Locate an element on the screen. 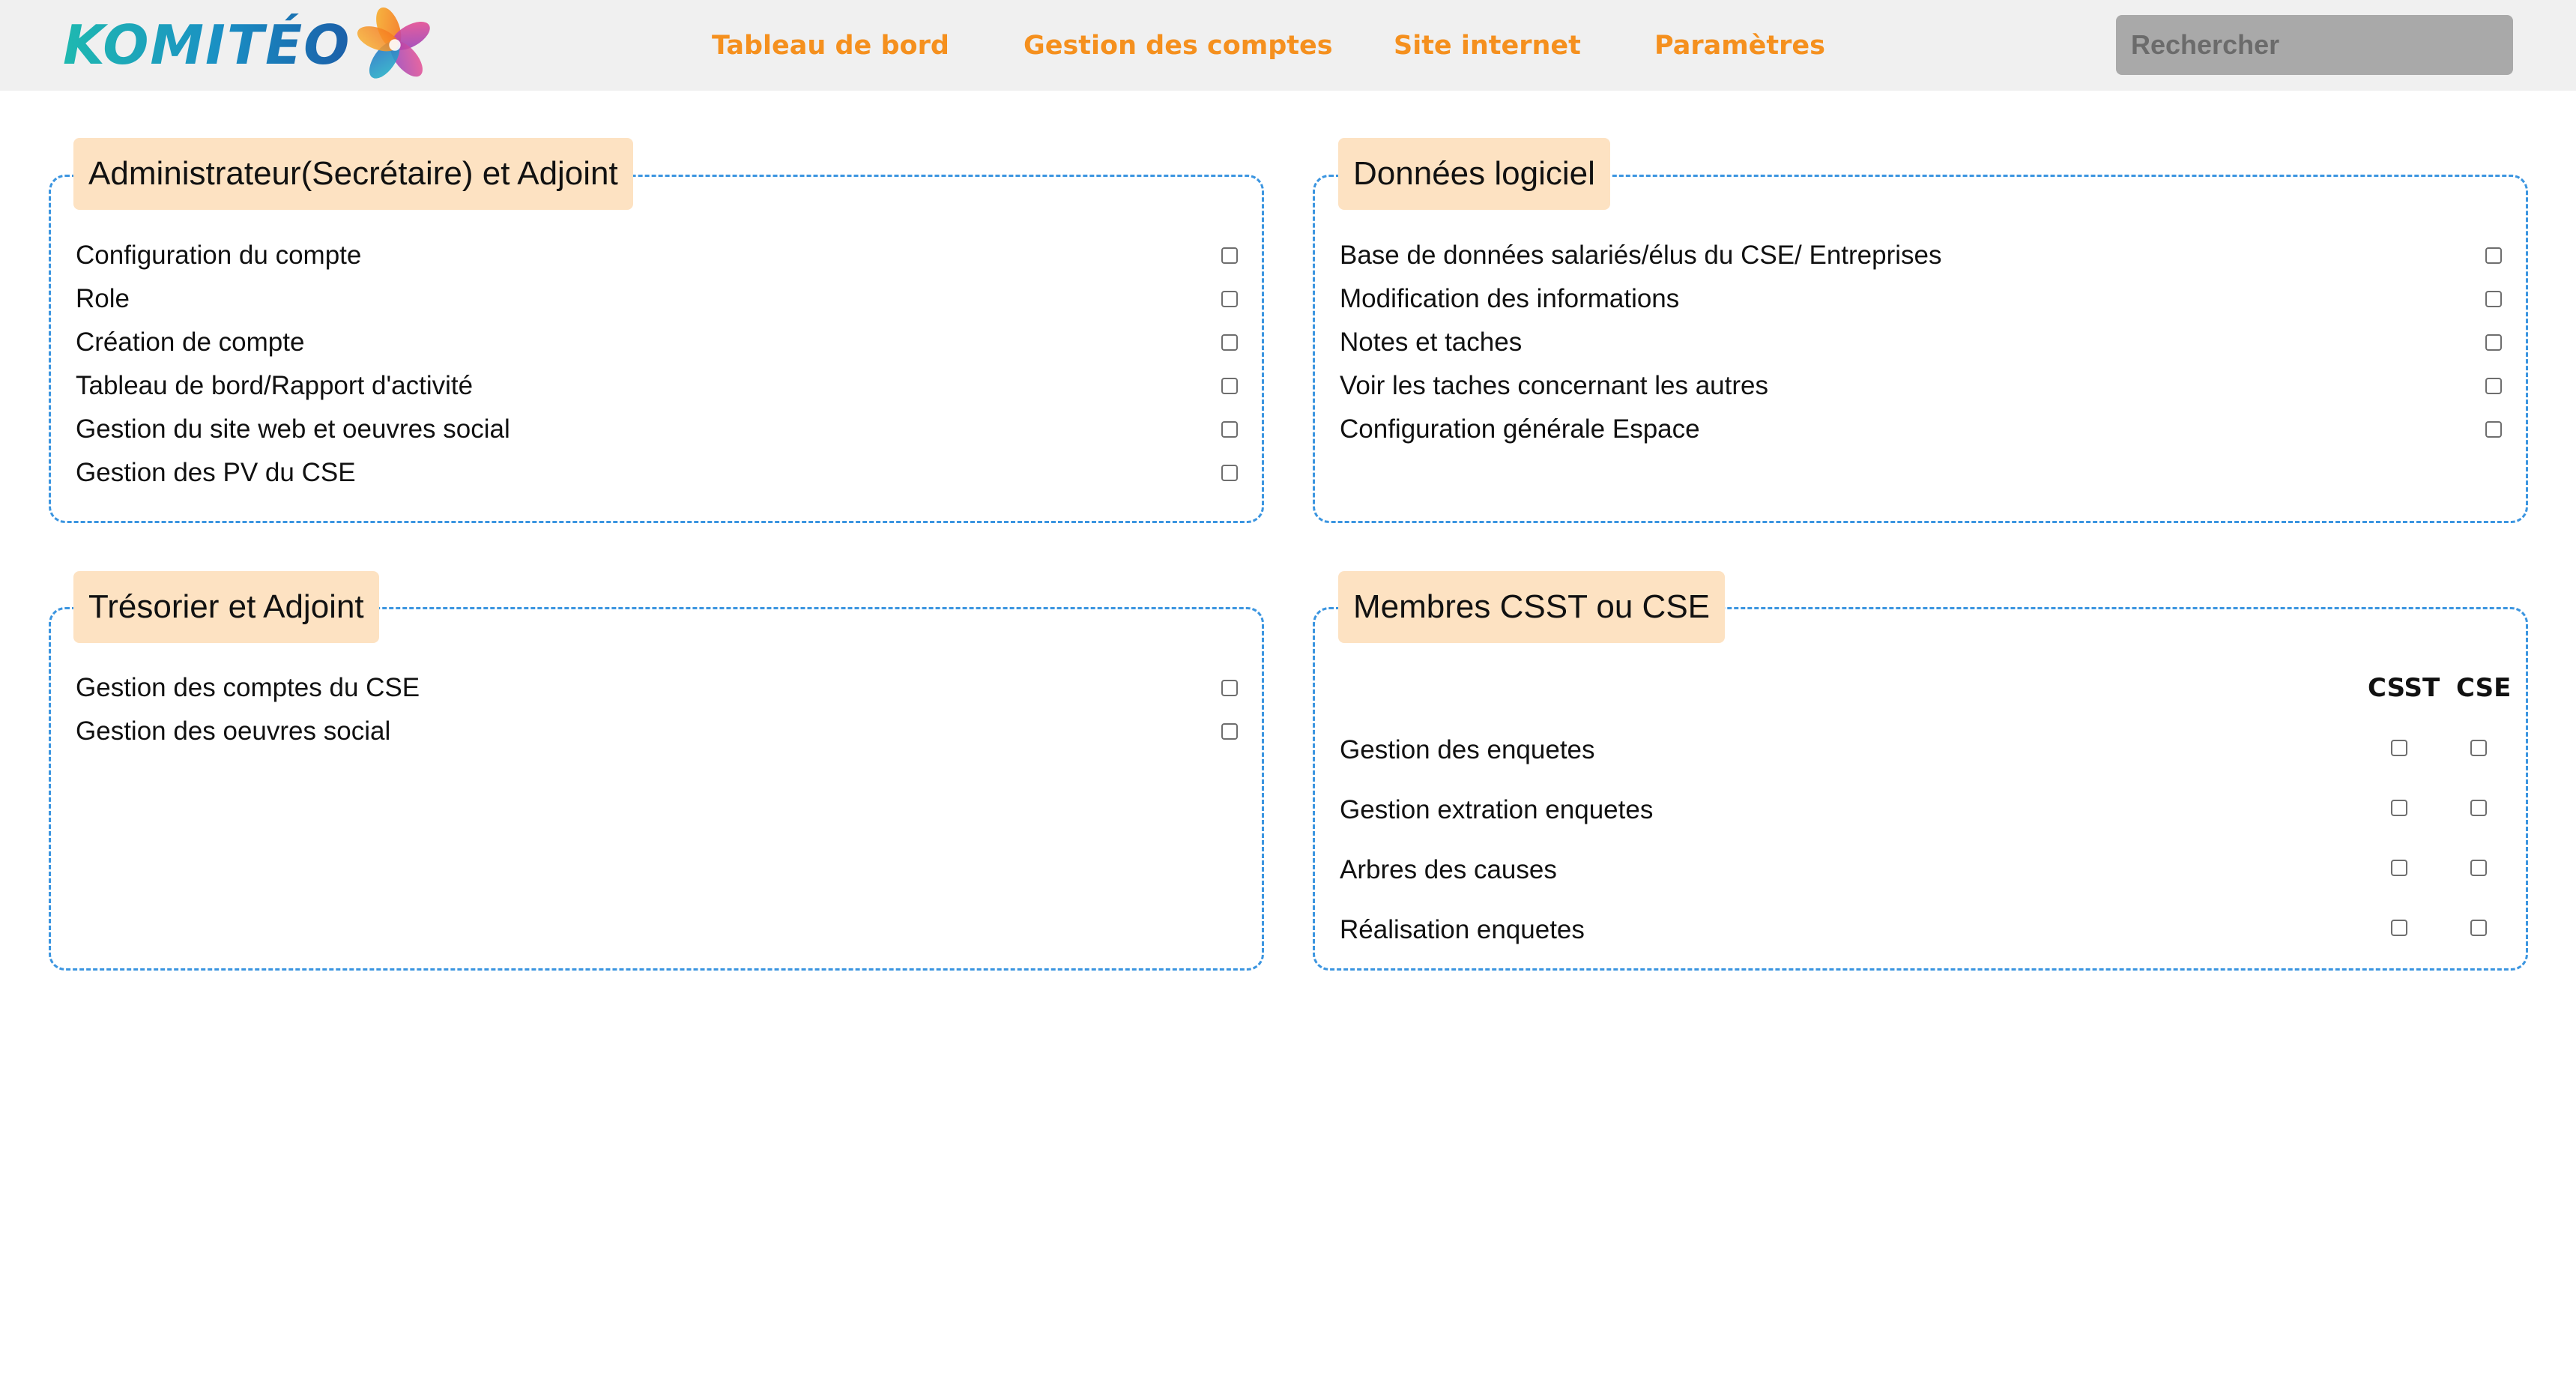 Image resolution: width=2576 pixels, height=1388 pixels. permission-label: Gestion des PV du CSE is located at coordinates (216, 472).